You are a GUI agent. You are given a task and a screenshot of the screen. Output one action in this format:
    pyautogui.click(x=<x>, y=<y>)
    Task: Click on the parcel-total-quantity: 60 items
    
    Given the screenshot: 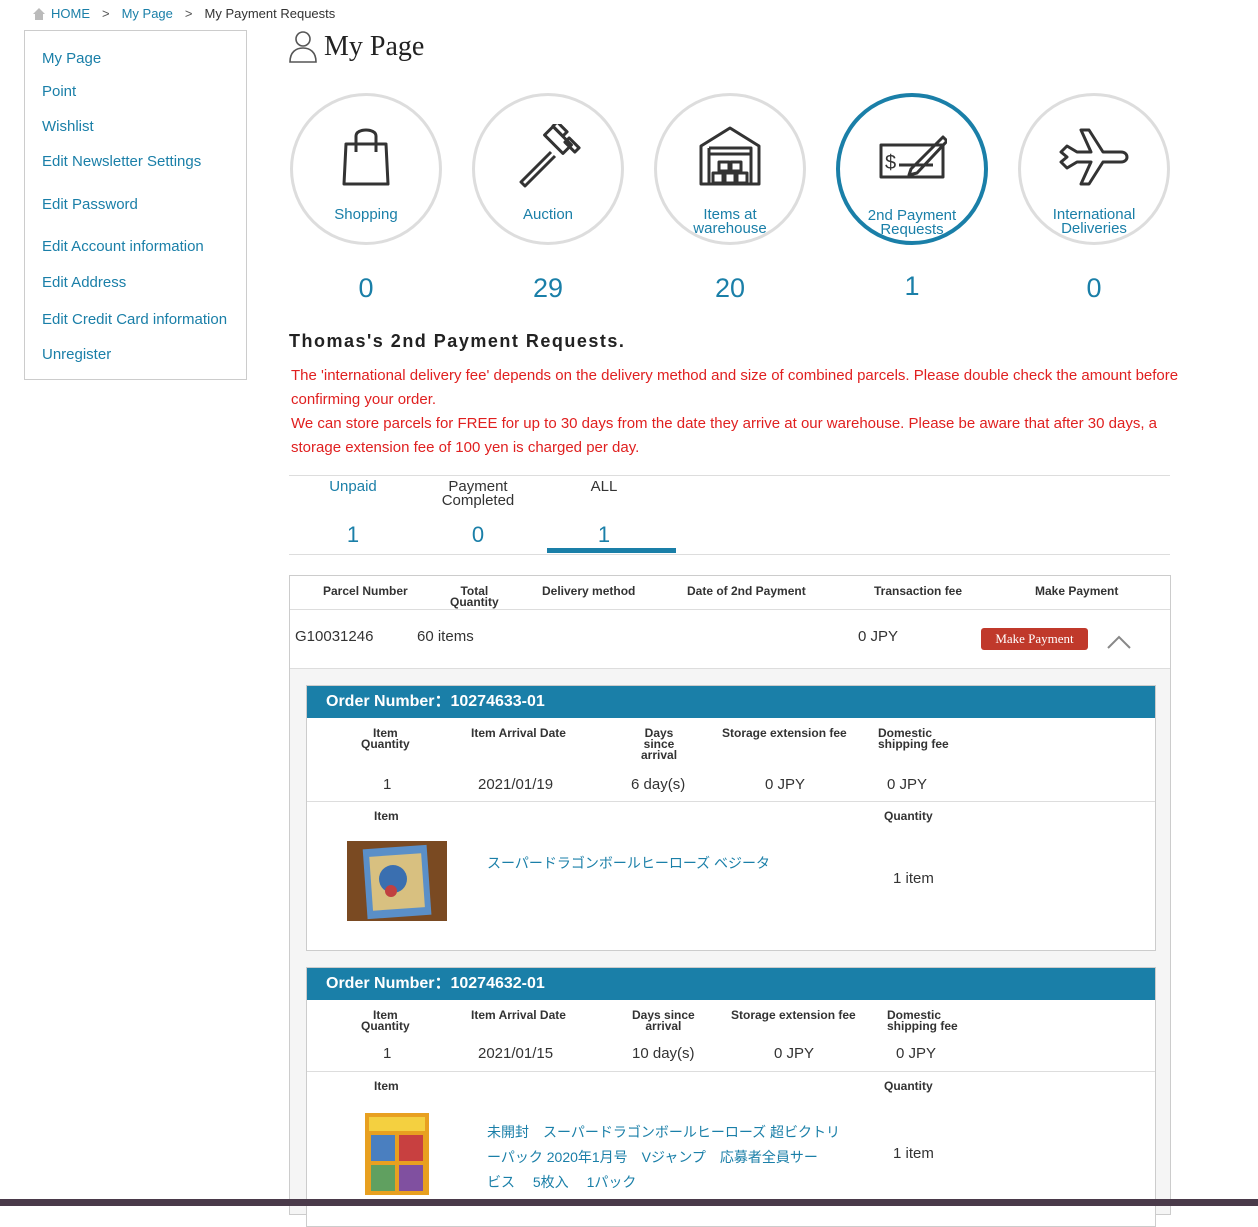 What is the action you would take?
    pyautogui.click(x=445, y=636)
    